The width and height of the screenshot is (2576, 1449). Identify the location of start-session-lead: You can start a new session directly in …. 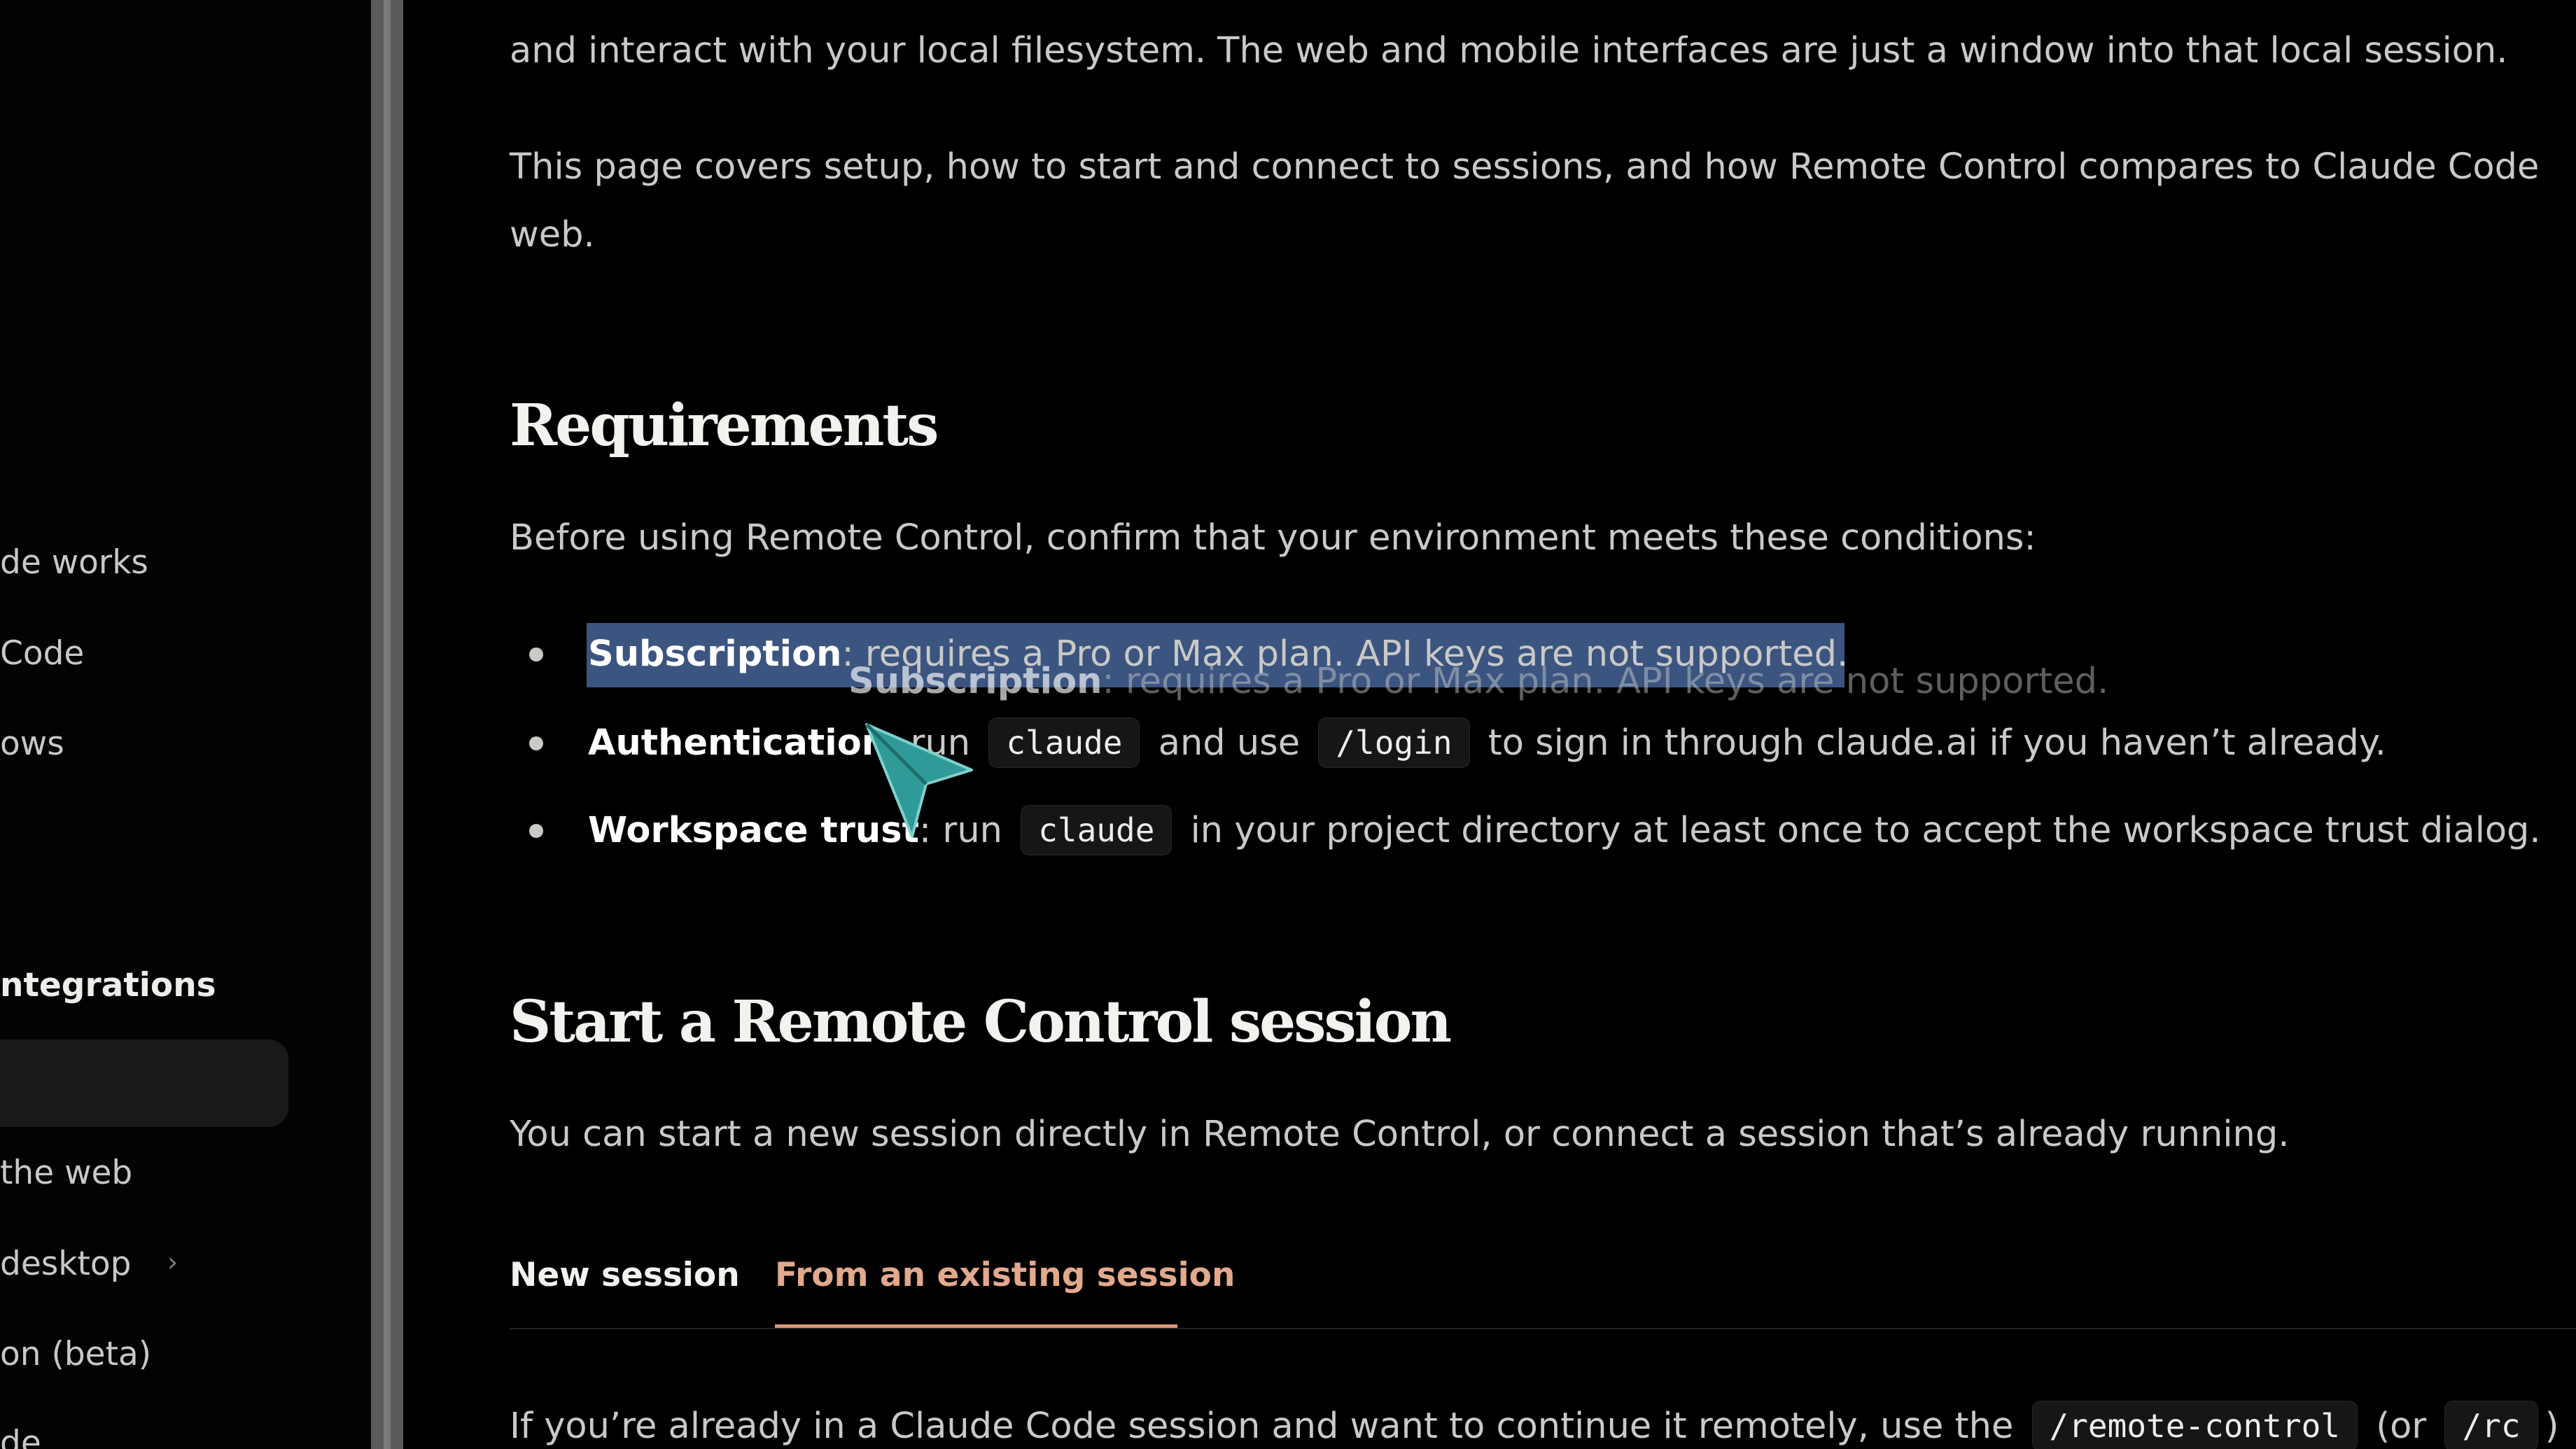
(1400, 1134).